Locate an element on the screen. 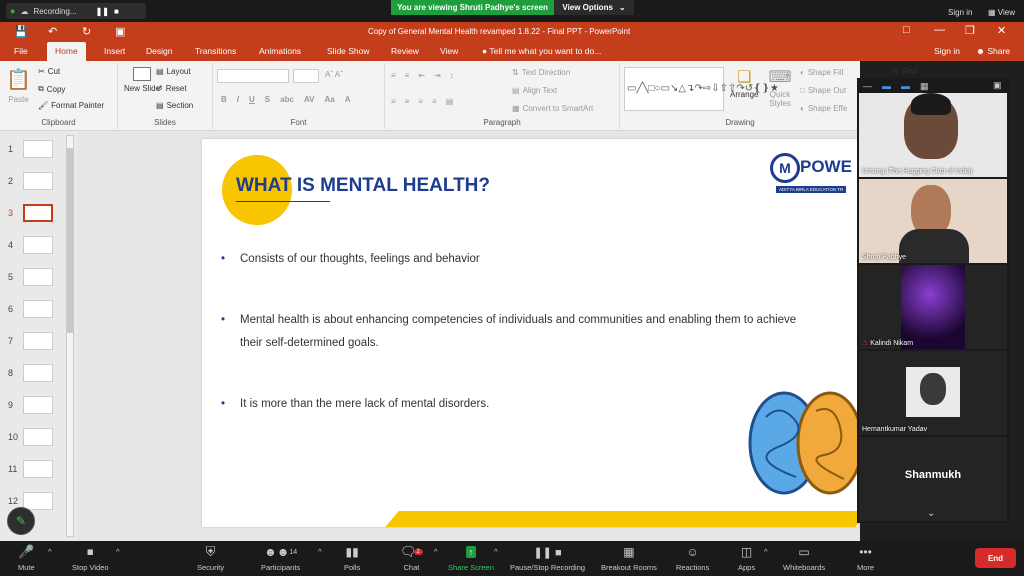 The image size is (1024, 576). chat-button: 🗨 2 Chat is located at coordinates (411, 557).